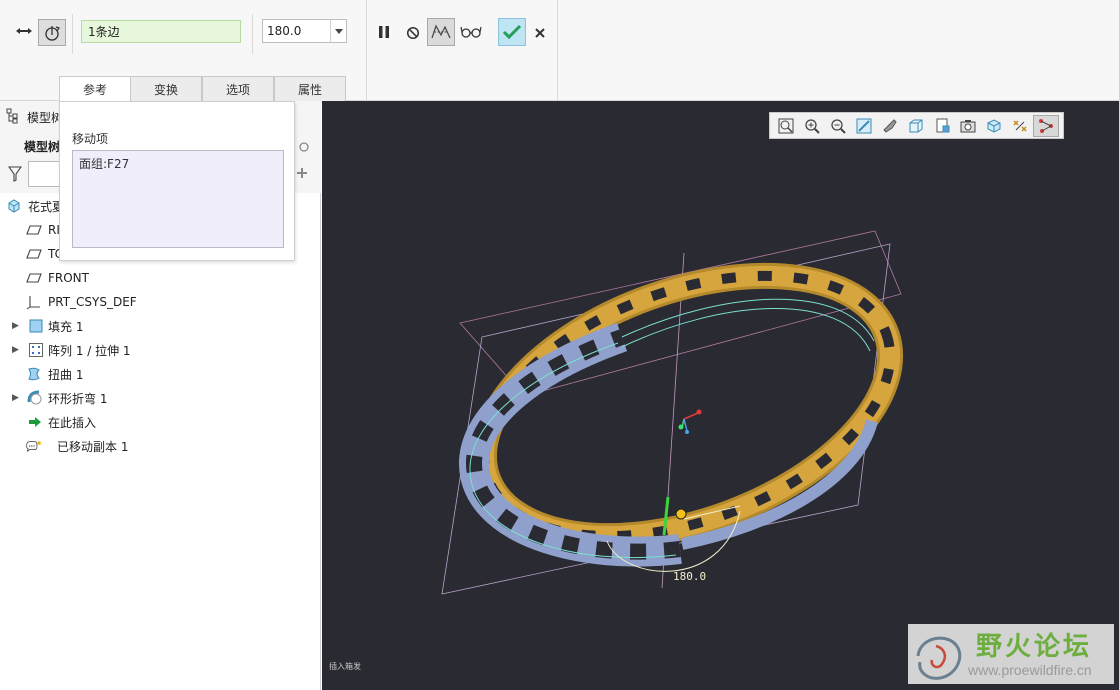  I want to click on tree-item-label: 填充 1, so click(66, 326).